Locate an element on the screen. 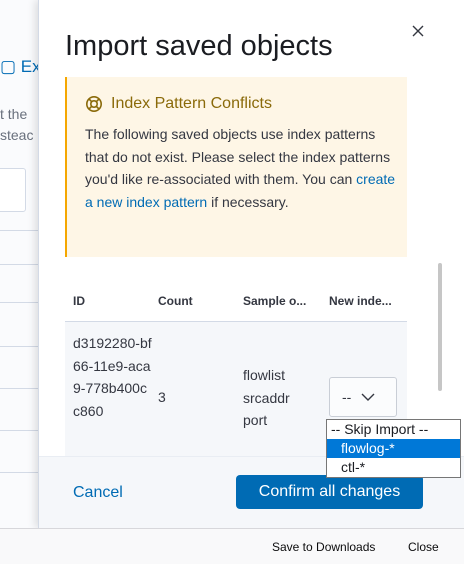 This screenshot has width=464, height=564. cancel-button: Cancel is located at coordinates (98, 493).